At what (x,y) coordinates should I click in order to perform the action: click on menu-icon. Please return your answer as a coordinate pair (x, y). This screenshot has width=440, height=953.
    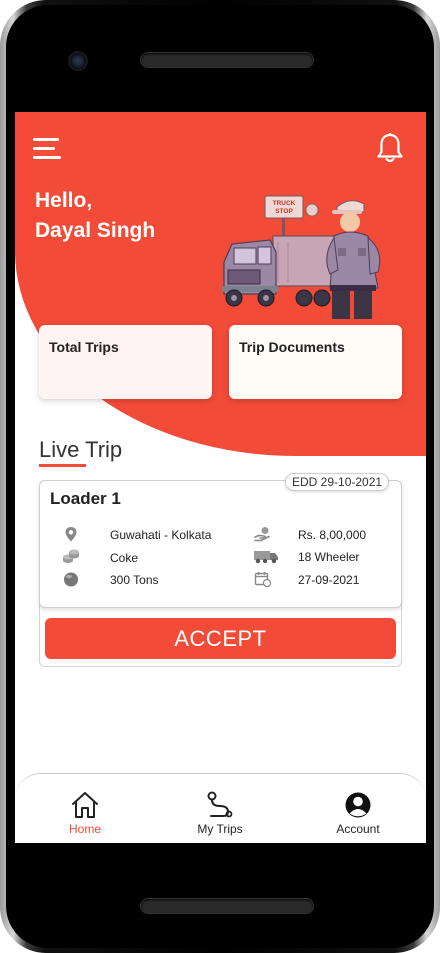
    Looking at the image, I should click on (48, 149).